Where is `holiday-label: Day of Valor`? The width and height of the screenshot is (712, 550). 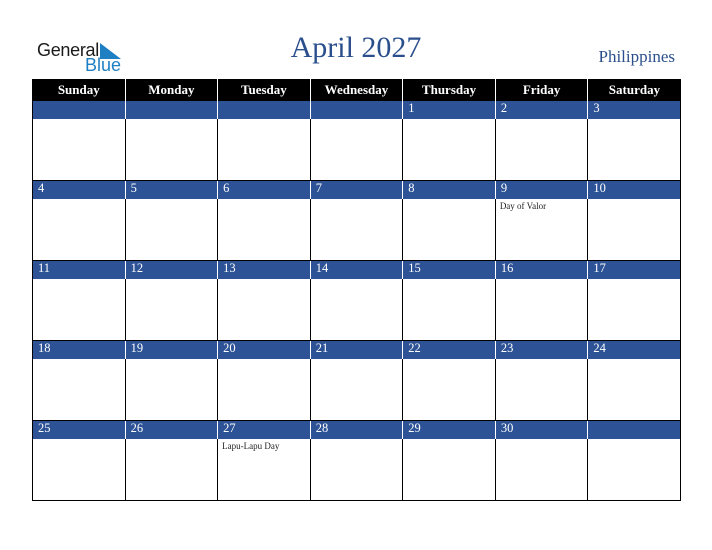 holiday-label: Day of Valor is located at coordinates (523, 206).